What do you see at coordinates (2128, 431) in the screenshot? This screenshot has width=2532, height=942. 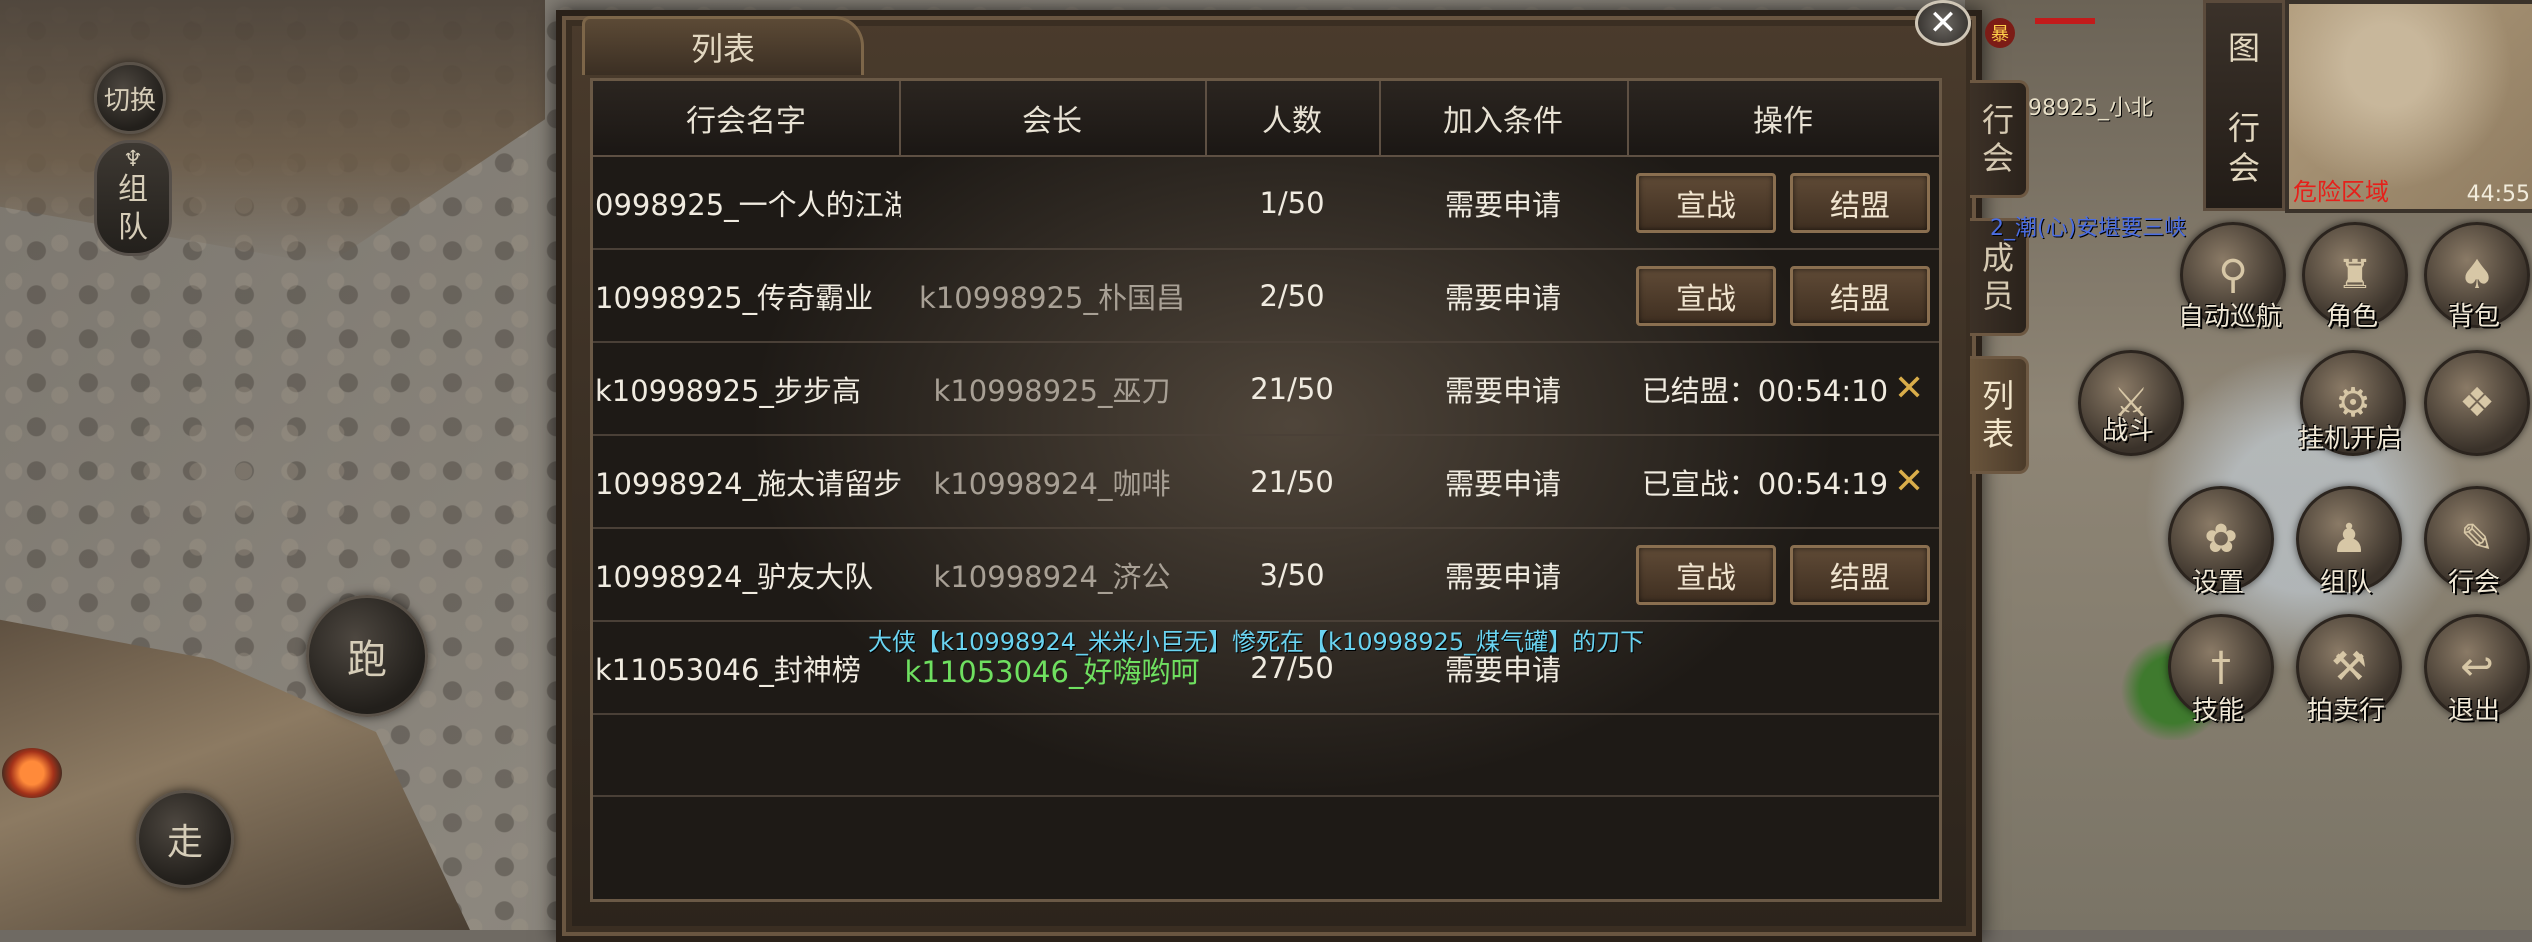 I see `combat-label: 战斗` at bounding box center [2128, 431].